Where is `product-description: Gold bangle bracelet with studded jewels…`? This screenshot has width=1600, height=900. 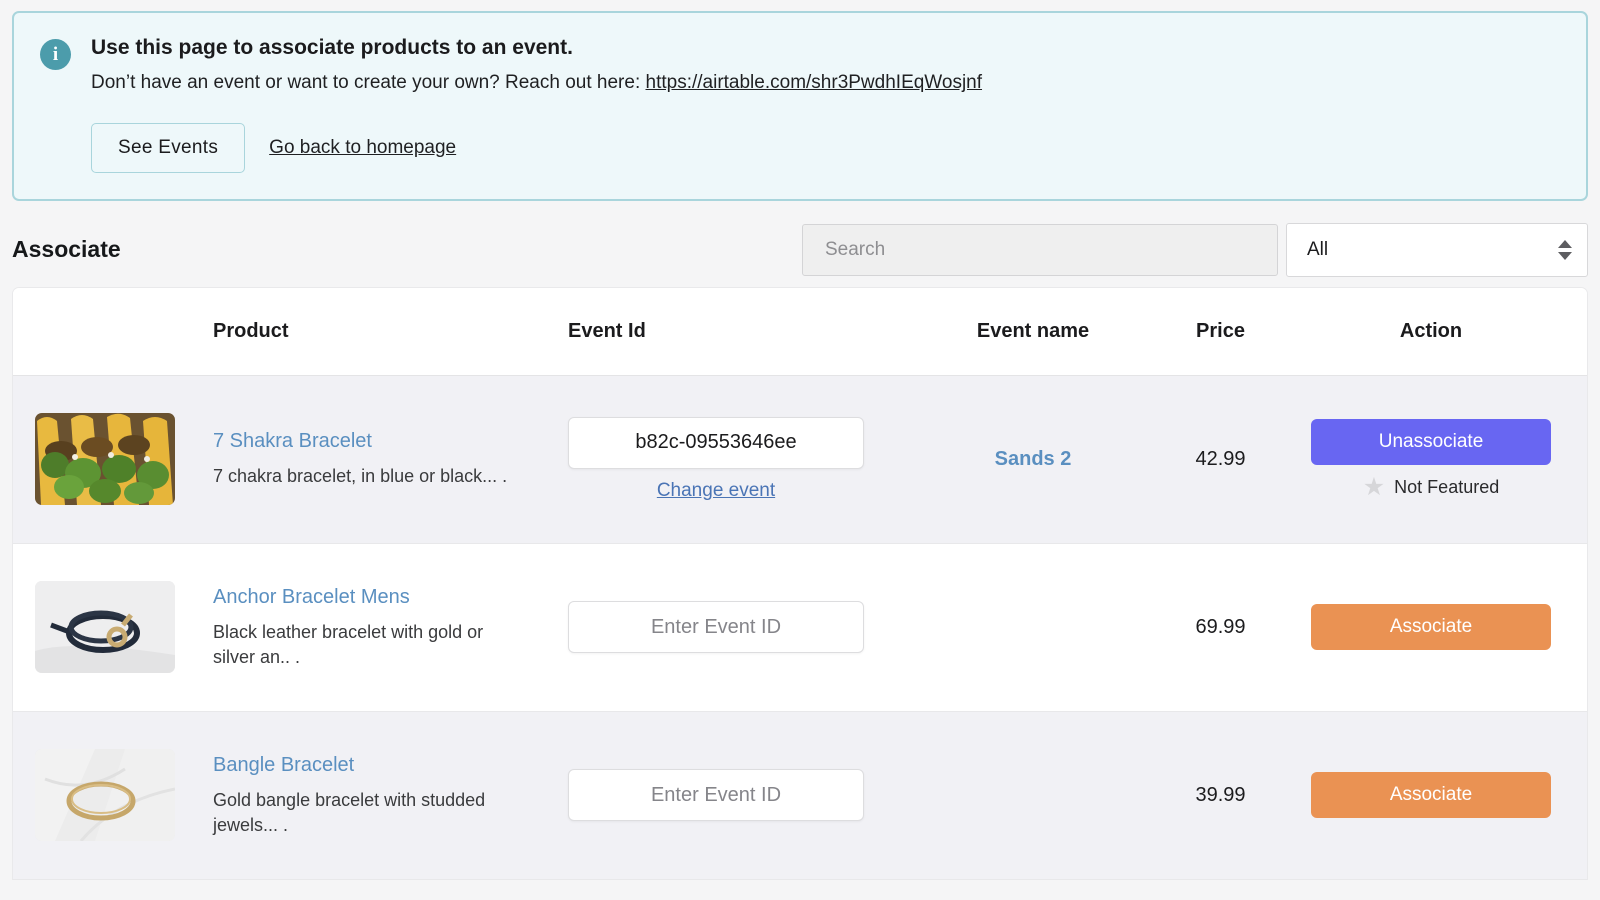
product-description: Gold bangle bracelet with studded jewels… is located at coordinates (349, 812).